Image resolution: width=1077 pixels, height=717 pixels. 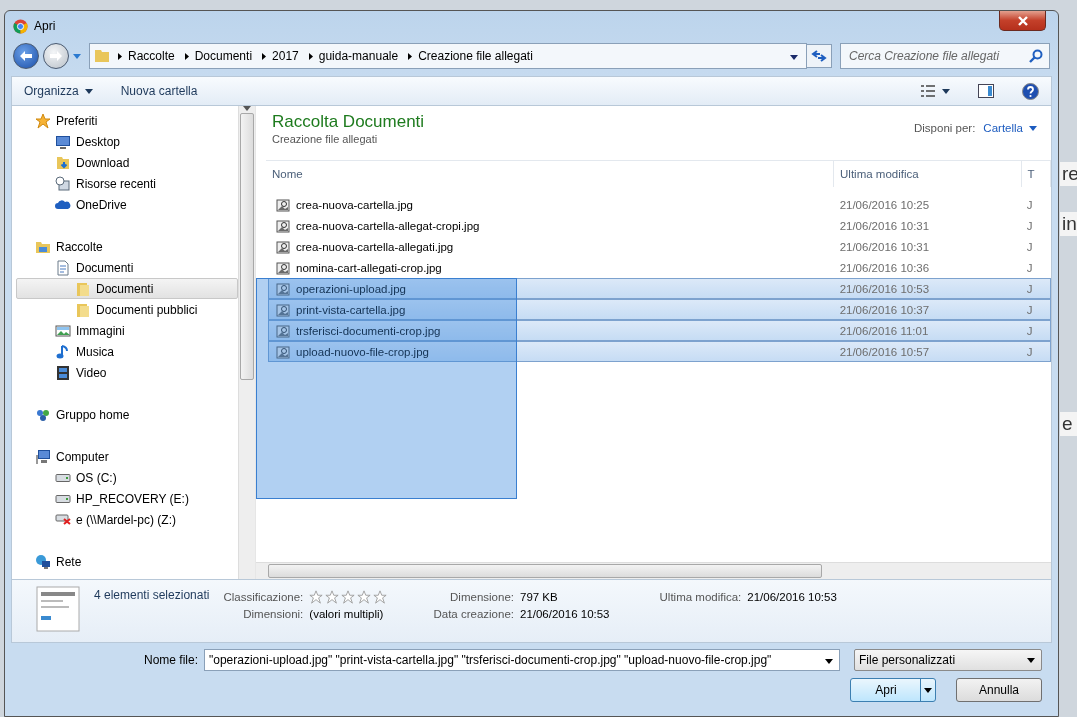 What do you see at coordinates (948, 660) in the screenshot?
I see `file-type-dropdown: File personalizzati` at bounding box center [948, 660].